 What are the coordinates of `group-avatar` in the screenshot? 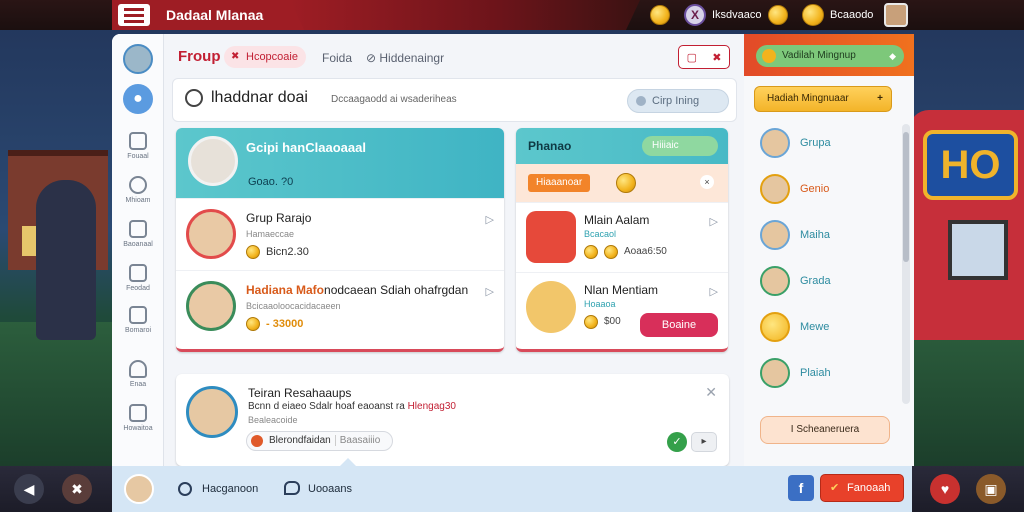 It's located at (213, 161).